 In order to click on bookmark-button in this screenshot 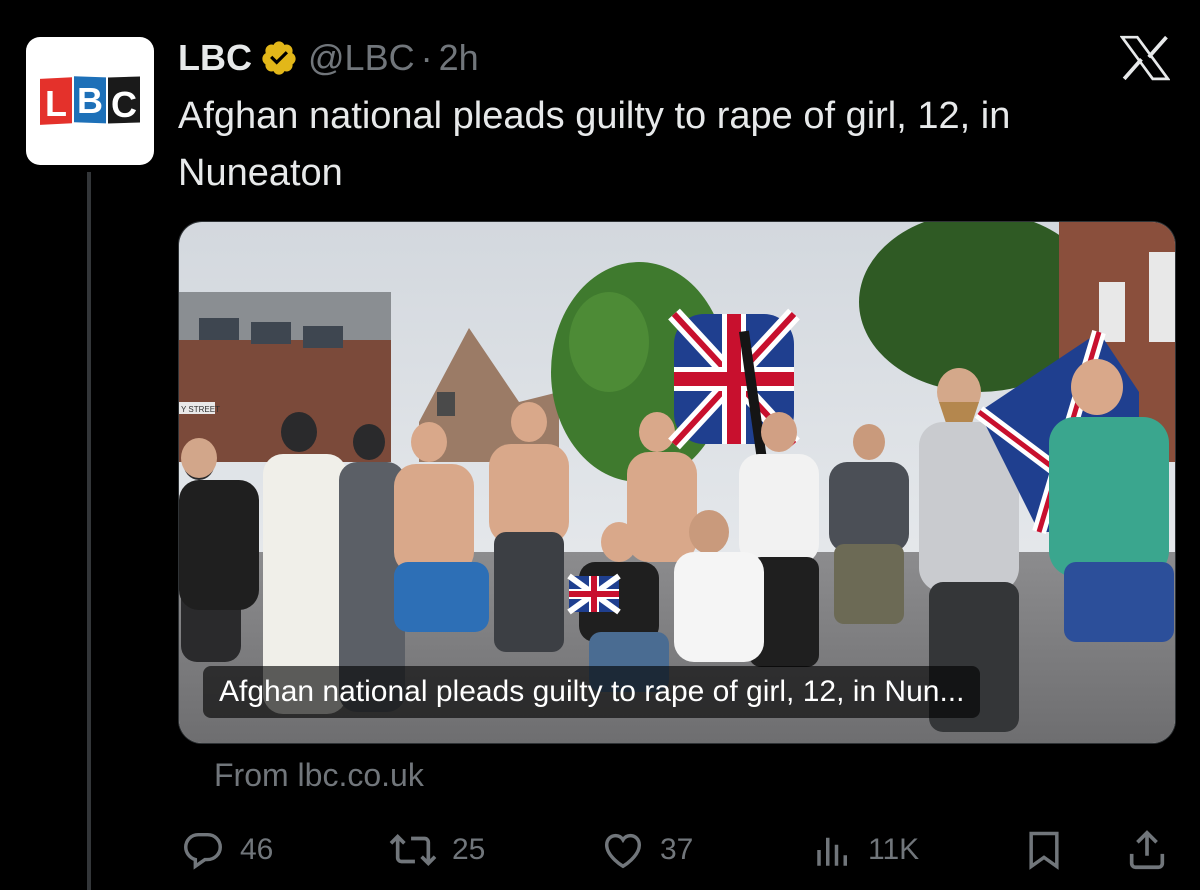, I will do `click(1051, 850)`.